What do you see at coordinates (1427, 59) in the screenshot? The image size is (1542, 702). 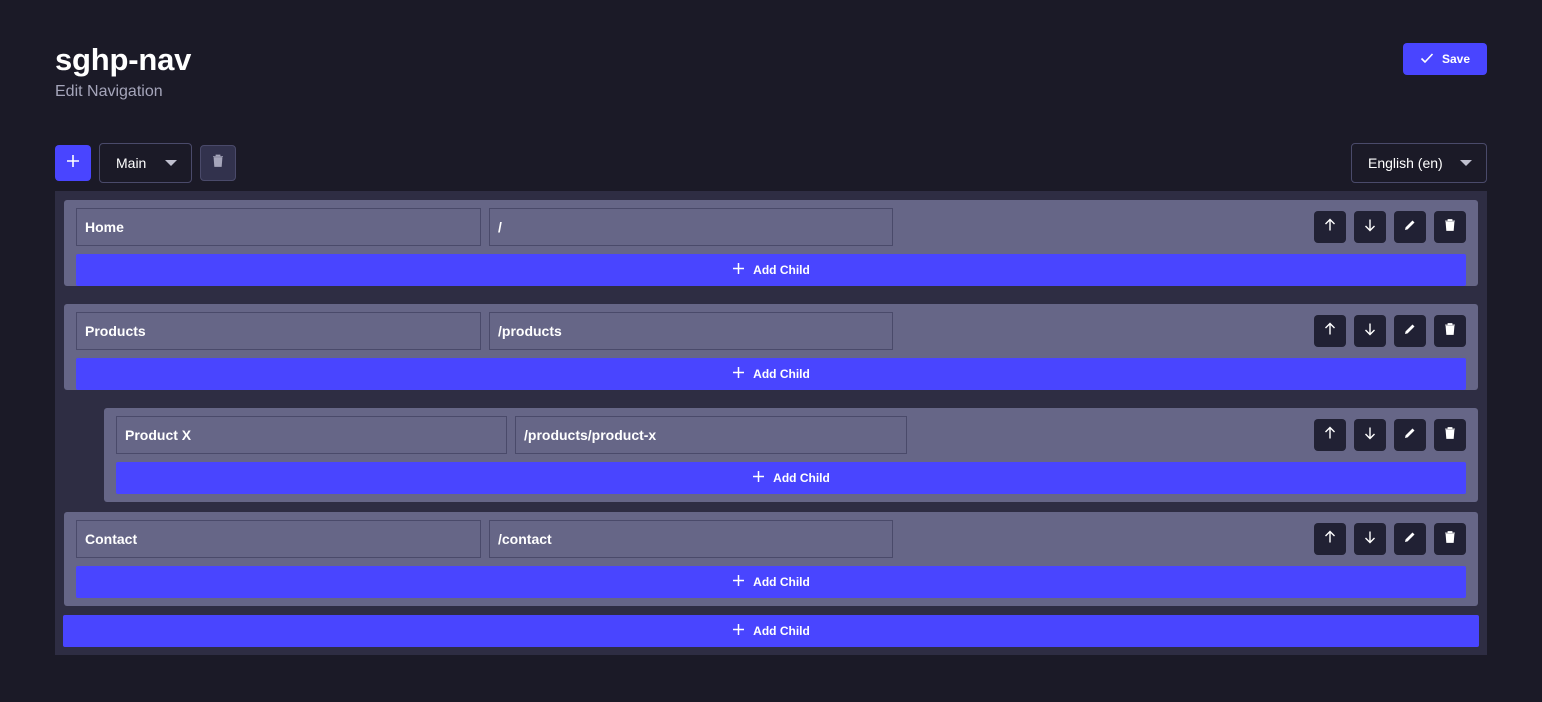 I see `check-icon` at bounding box center [1427, 59].